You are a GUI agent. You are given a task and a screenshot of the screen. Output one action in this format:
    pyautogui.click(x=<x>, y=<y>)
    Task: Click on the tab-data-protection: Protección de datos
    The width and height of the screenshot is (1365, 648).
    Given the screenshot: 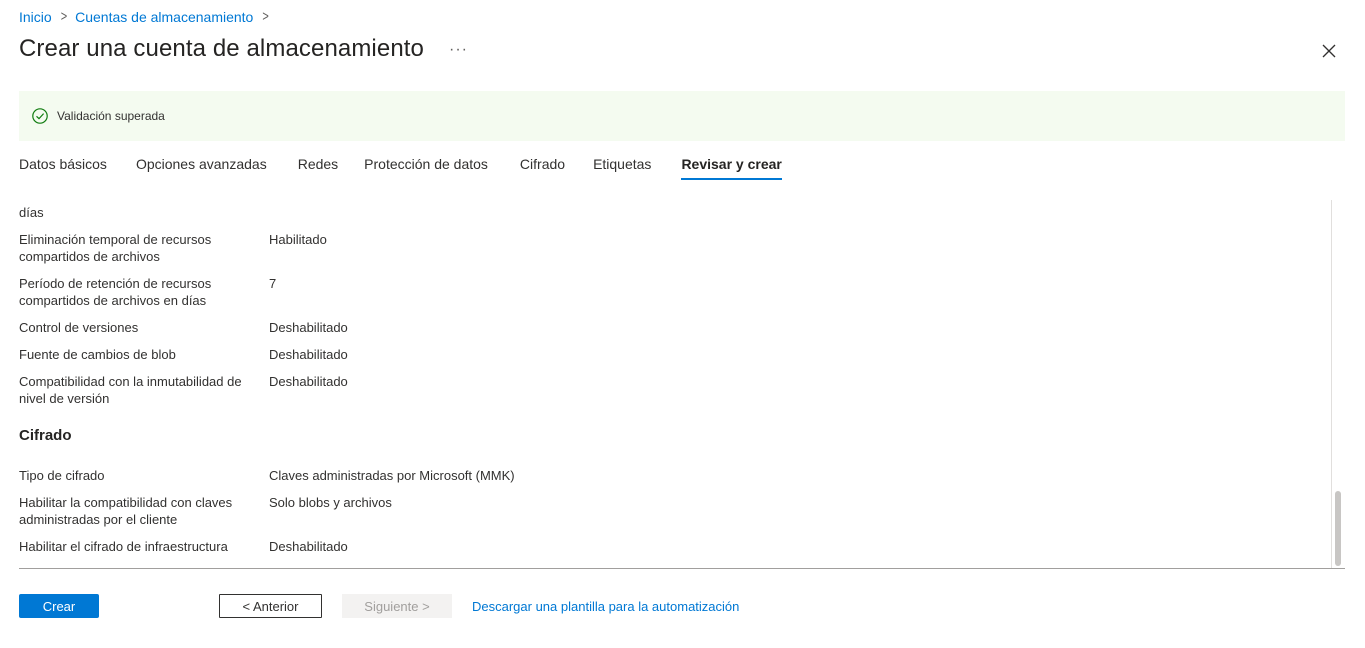 What is the action you would take?
    pyautogui.click(x=426, y=168)
    